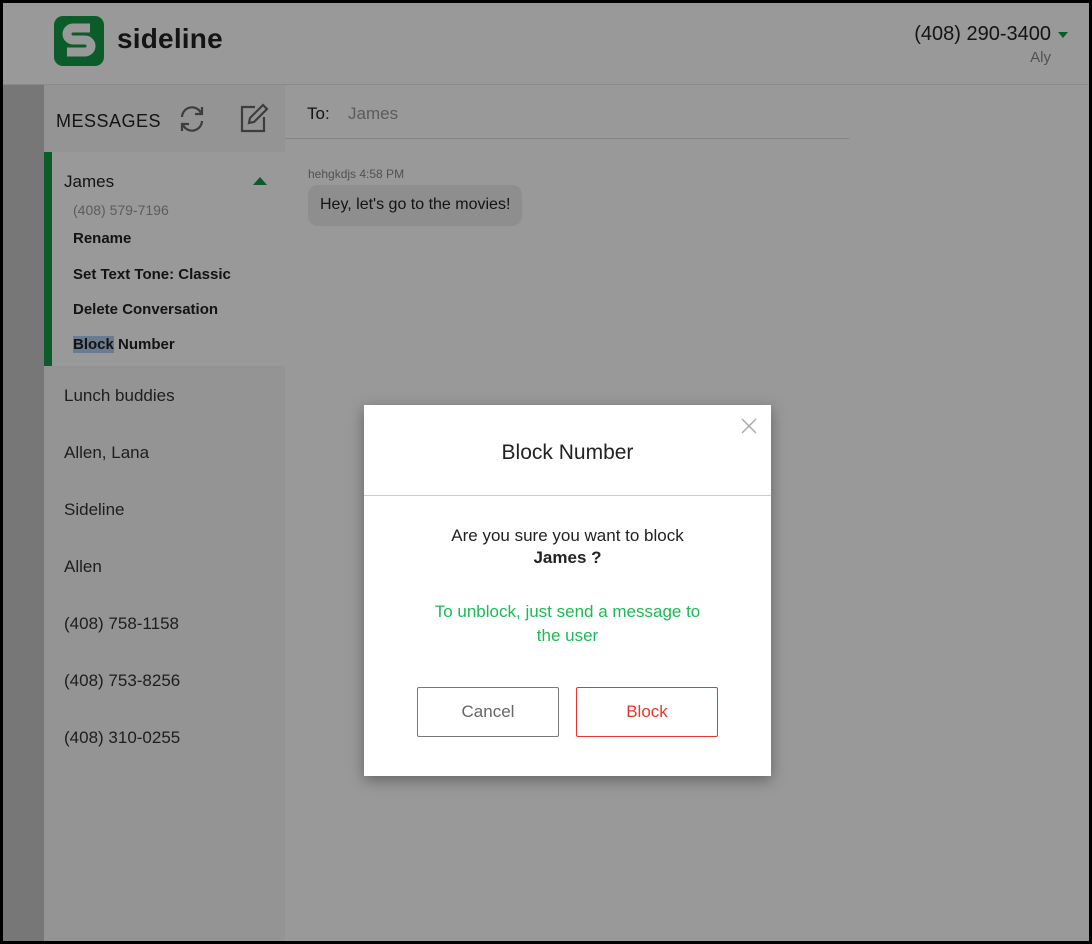  I want to click on block-button: Block, so click(647, 712).